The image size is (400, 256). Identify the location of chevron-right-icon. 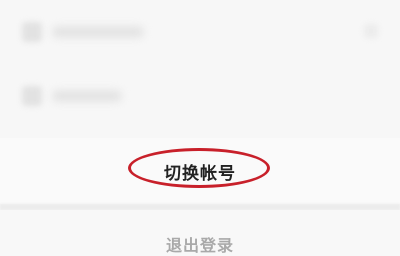
(371, 31).